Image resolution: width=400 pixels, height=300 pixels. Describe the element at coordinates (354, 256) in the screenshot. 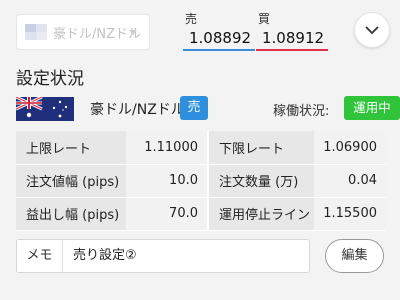

I see `edit-button: 編集` at that location.